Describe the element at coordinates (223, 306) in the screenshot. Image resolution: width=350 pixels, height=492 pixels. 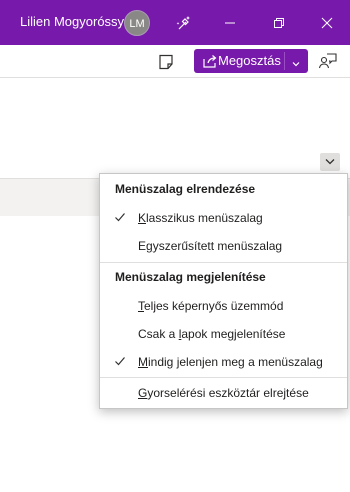
I see `menu-item-full-screen: Teljes képernyős üzemmód` at that location.